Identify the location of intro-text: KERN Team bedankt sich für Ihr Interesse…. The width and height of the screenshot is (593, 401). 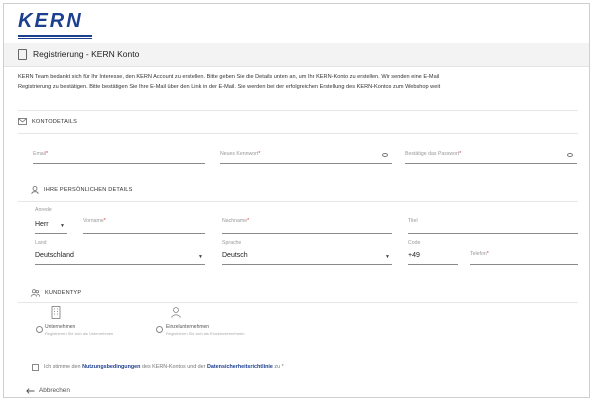
(303, 82).